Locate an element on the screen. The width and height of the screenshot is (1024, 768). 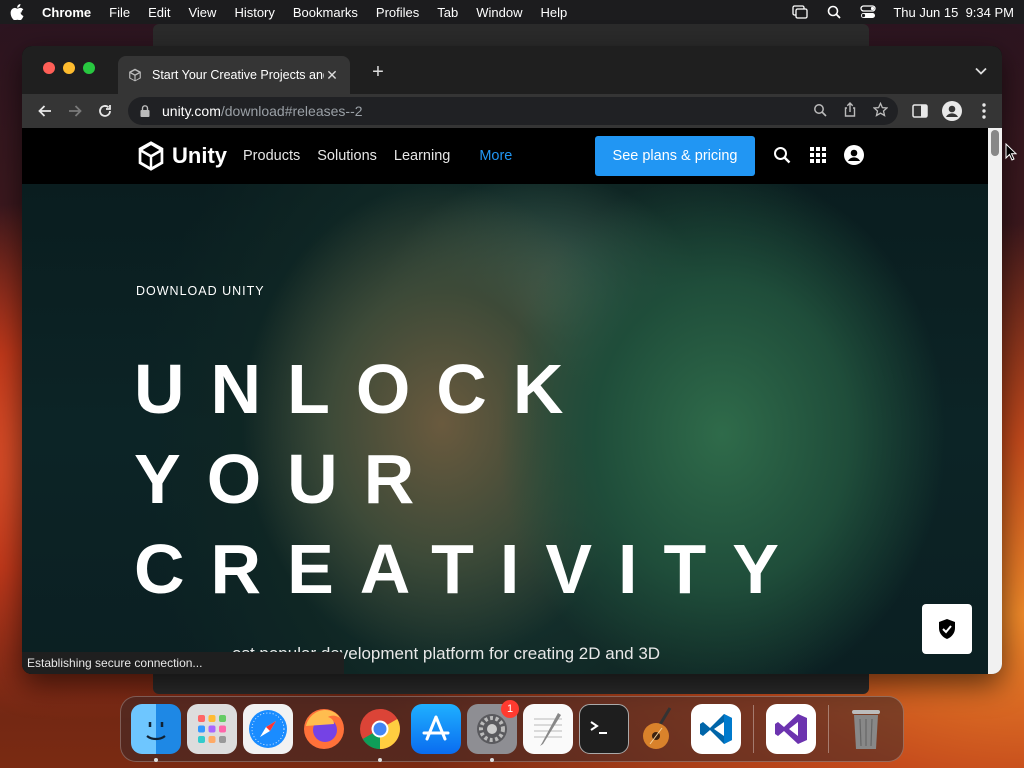
dock-trash-icon is located at coordinates (866, 729).